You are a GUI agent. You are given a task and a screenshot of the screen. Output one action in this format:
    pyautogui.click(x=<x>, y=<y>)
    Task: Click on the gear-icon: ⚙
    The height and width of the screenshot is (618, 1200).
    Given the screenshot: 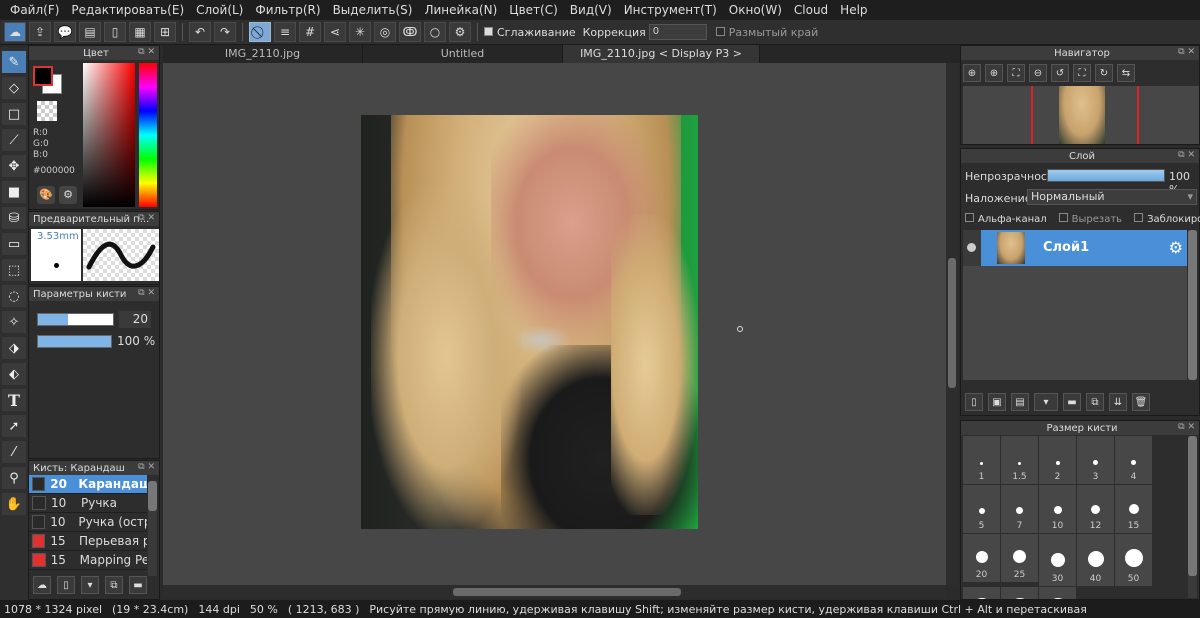 What is the action you would take?
    pyautogui.click(x=460, y=32)
    